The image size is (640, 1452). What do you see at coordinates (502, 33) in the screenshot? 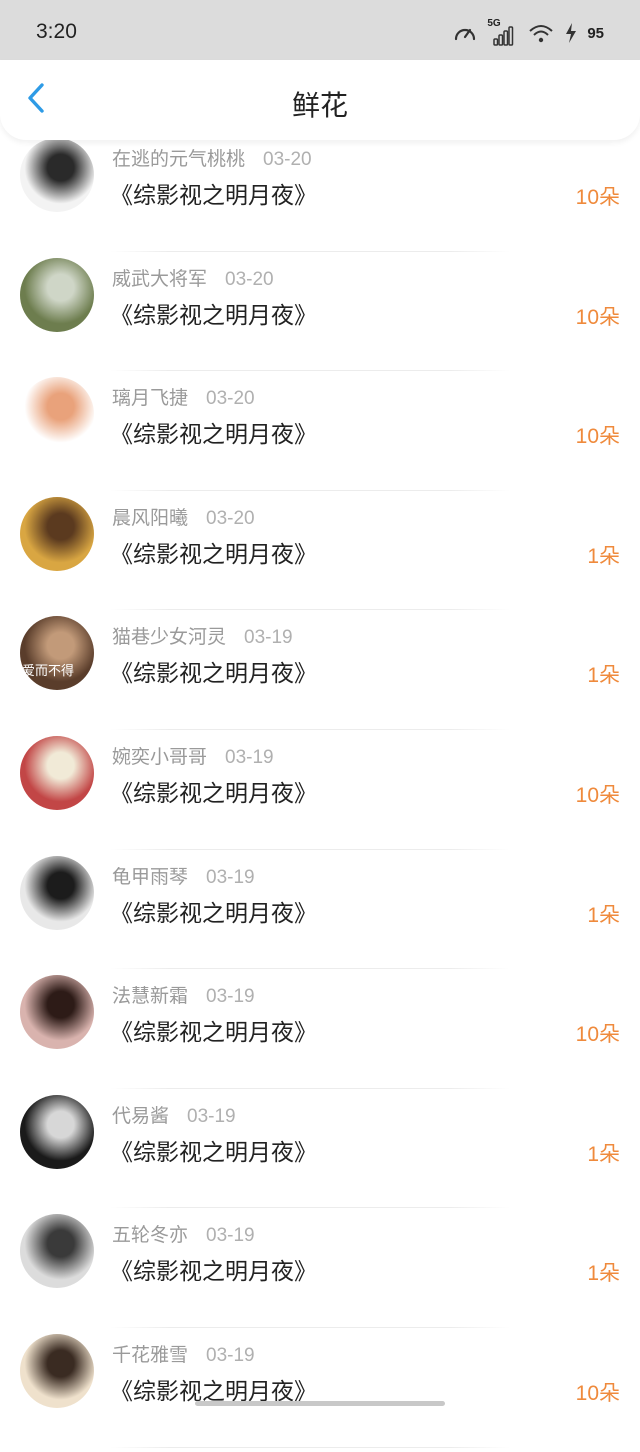
I see `signal-icon: 5G` at bounding box center [502, 33].